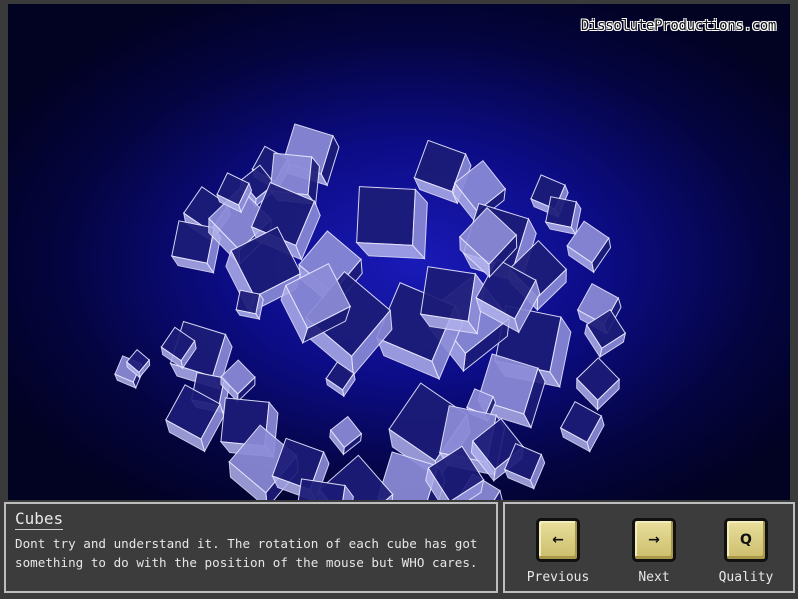 Image resolution: width=798 pixels, height=599 pixels. I want to click on next-label: Next, so click(654, 577).